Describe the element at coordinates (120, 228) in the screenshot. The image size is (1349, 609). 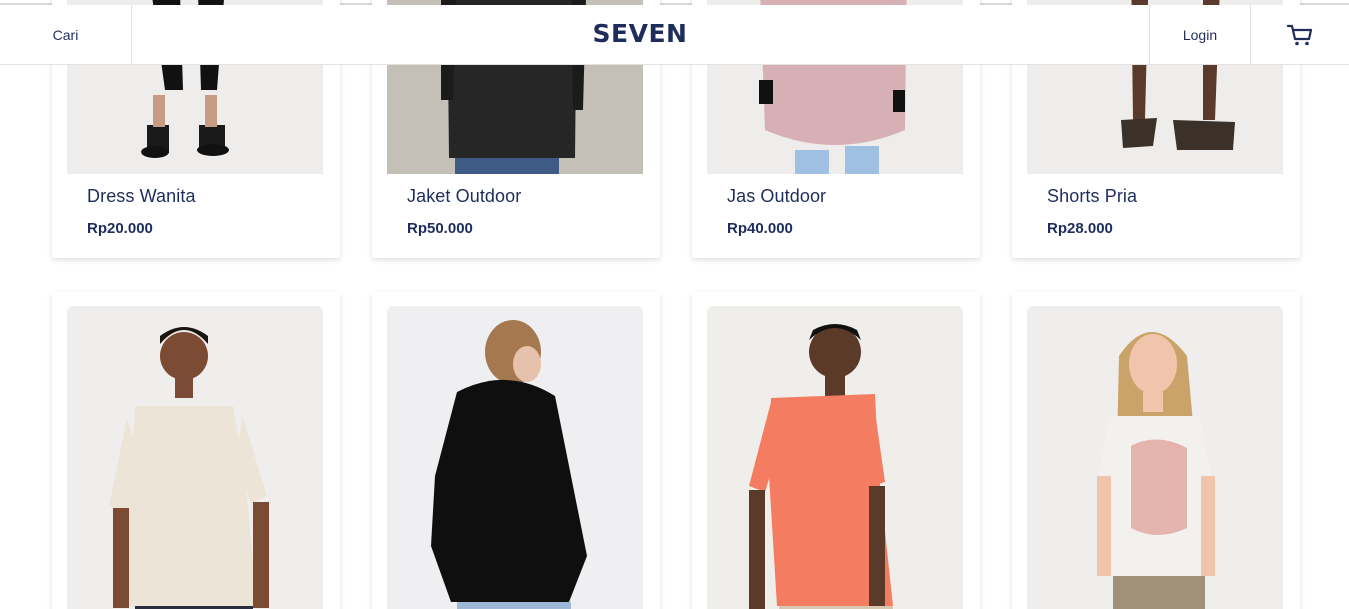
I see `product-price: Rp20.000` at that location.